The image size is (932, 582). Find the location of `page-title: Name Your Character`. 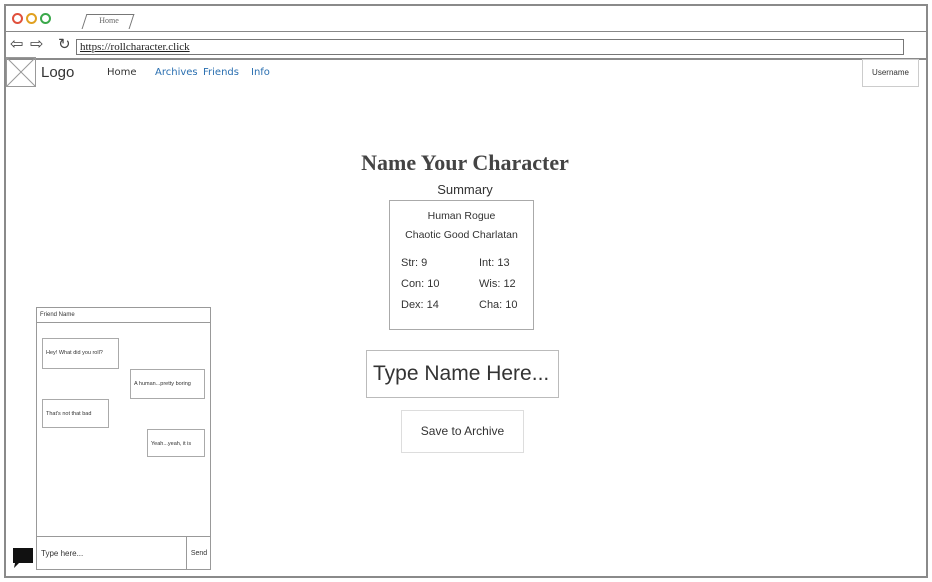

page-title: Name Your Character is located at coordinates (465, 162).